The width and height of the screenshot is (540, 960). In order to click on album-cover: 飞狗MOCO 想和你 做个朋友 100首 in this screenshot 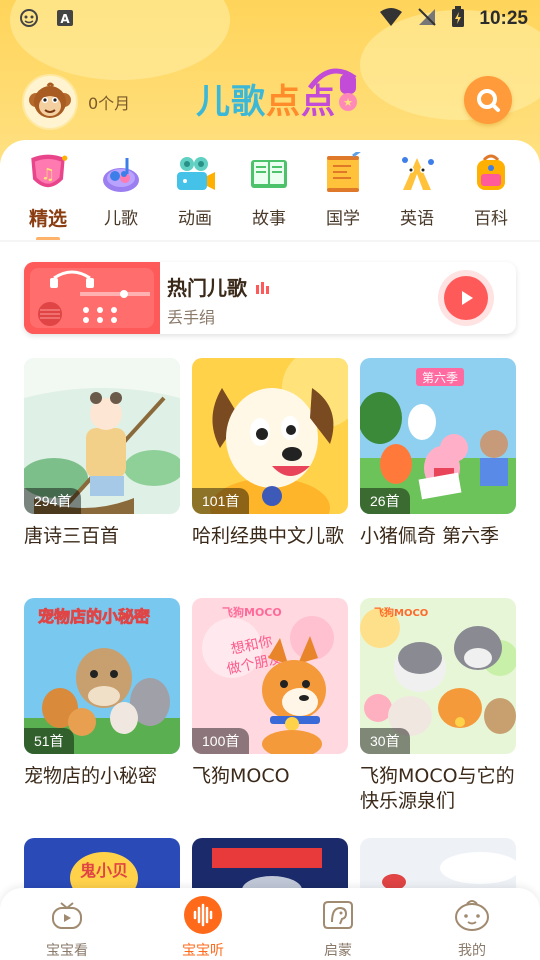, I will do `click(270, 676)`.